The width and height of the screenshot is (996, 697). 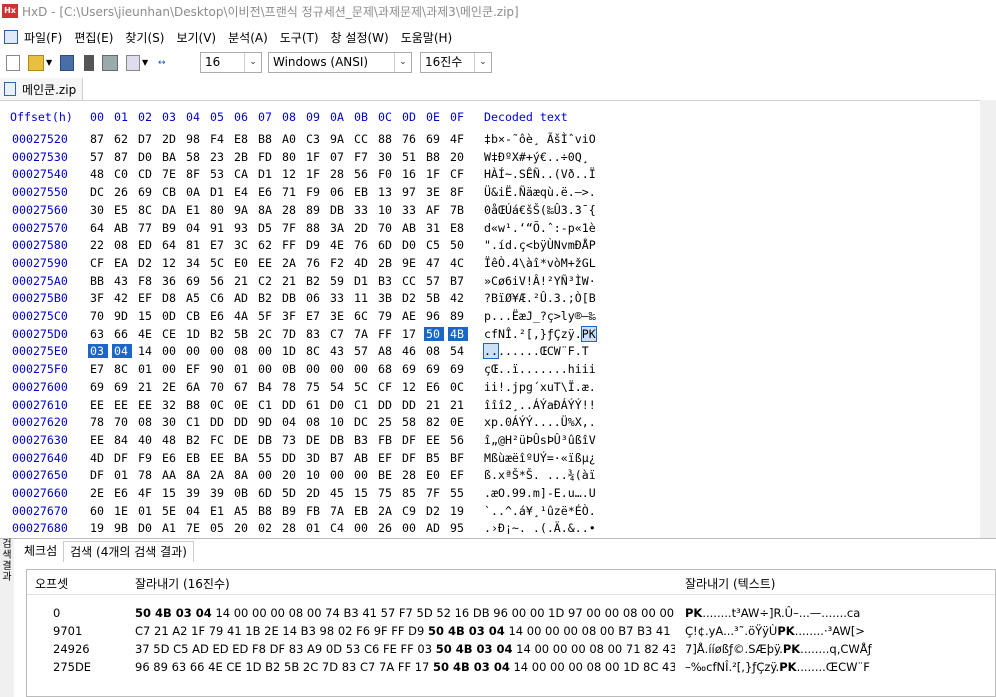 I want to click on hex-byte: 78, so click(x=290, y=387).